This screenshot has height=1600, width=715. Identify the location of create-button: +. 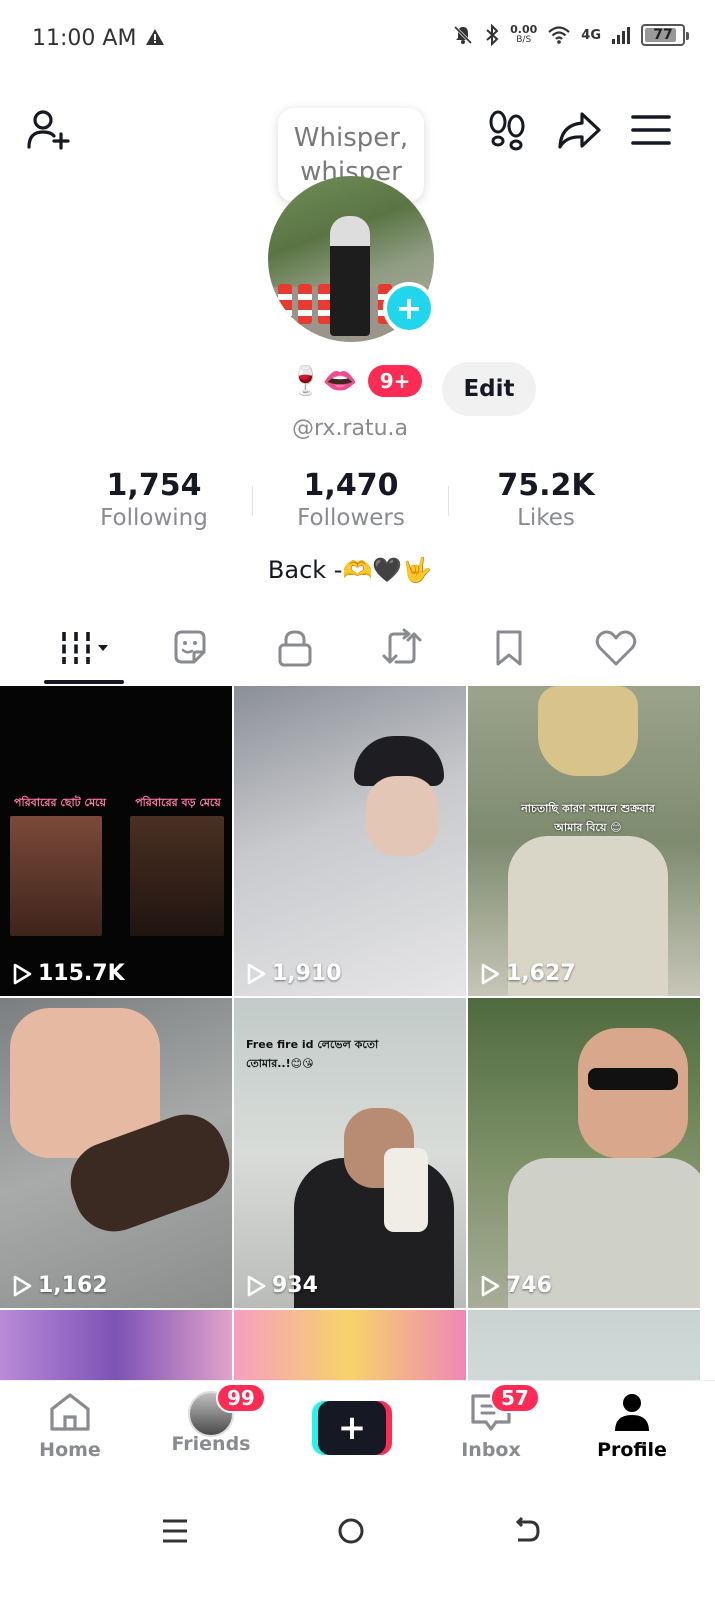
(352, 1428).